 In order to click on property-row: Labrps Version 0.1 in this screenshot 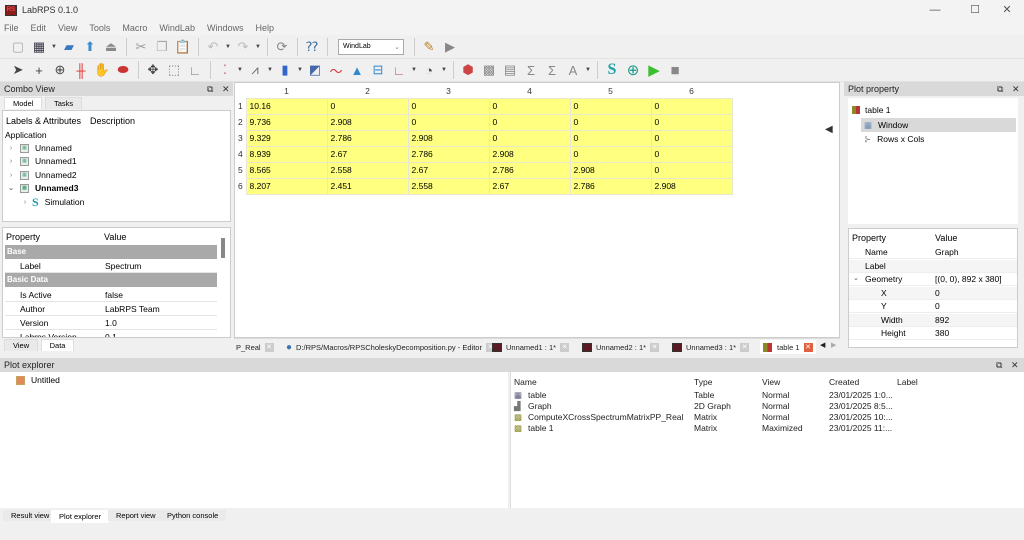, I will do `click(111, 334)`.